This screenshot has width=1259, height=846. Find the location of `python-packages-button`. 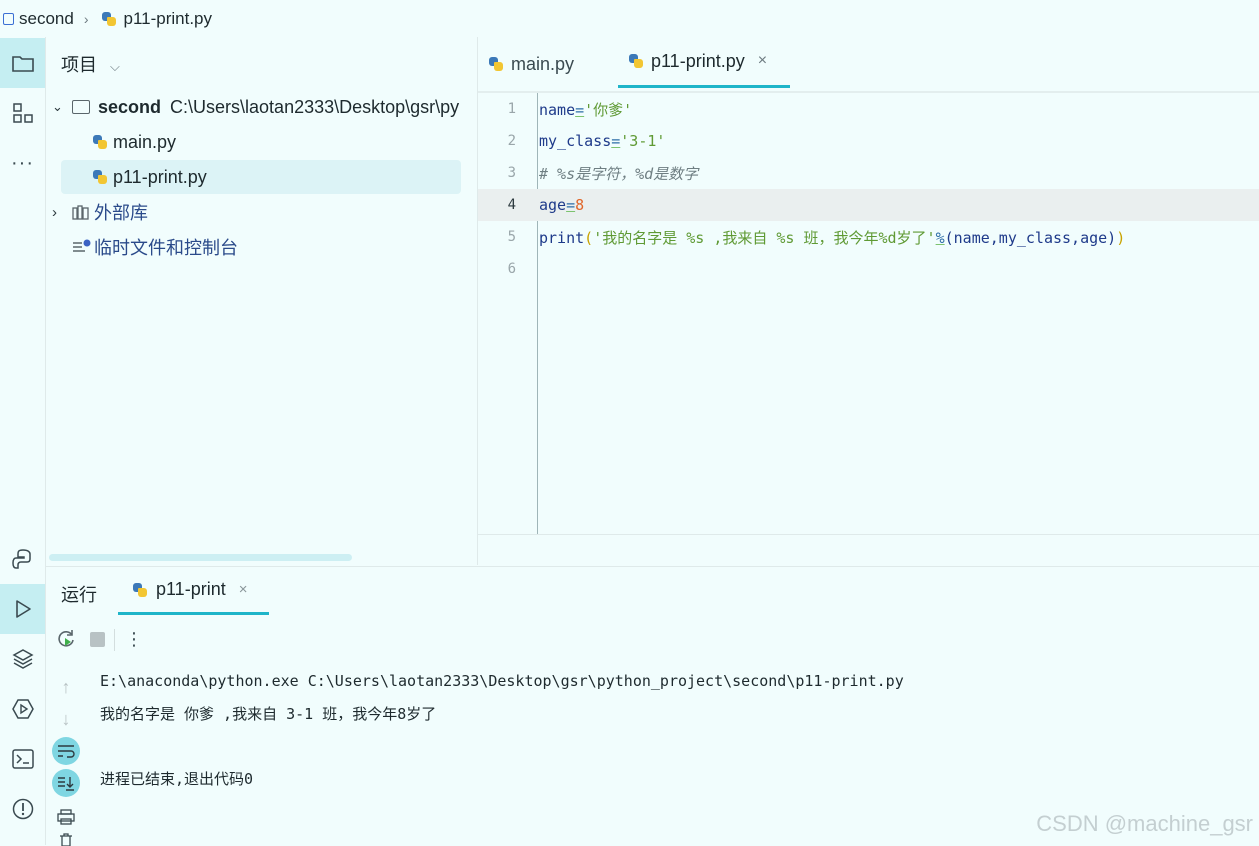

python-packages-button is located at coordinates (22, 559).